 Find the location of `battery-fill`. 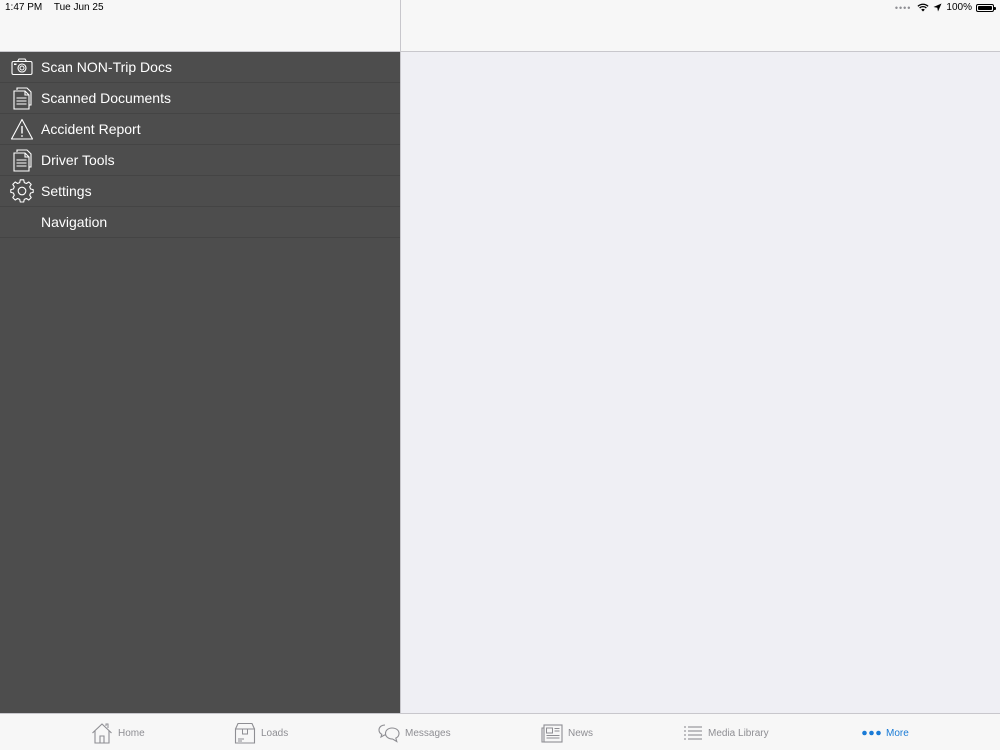

battery-fill is located at coordinates (985, 7).